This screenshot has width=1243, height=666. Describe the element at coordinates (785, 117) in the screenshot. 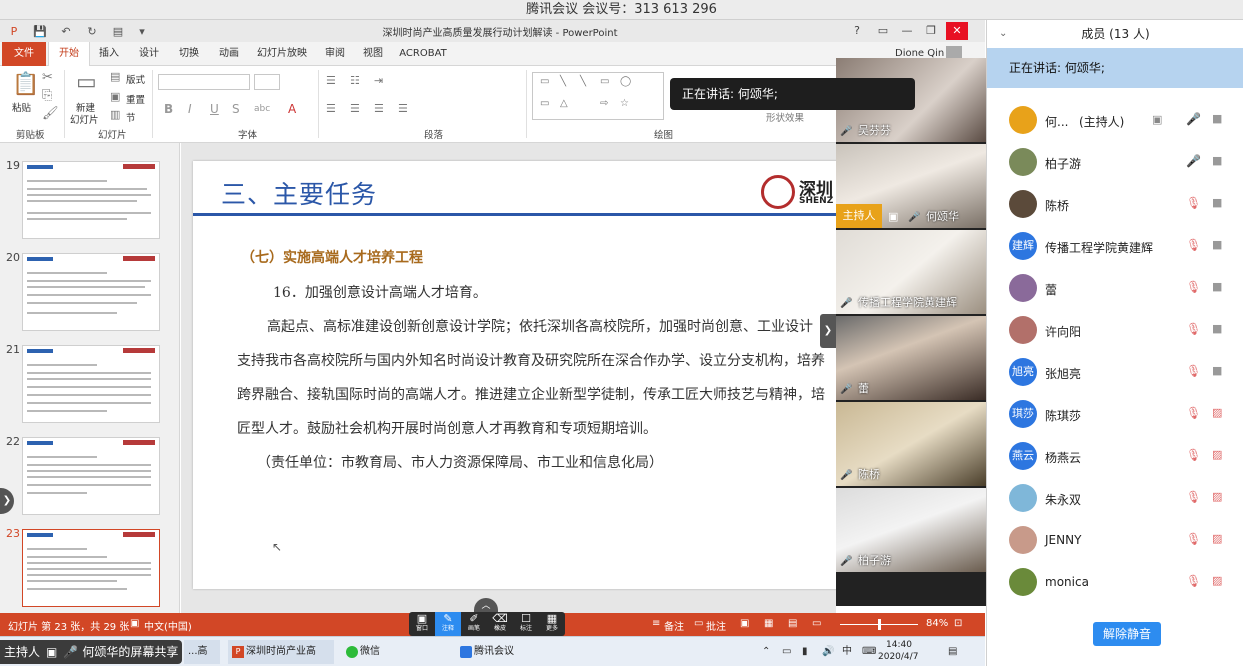

I see `shape-effects-button: 形状效果` at that location.